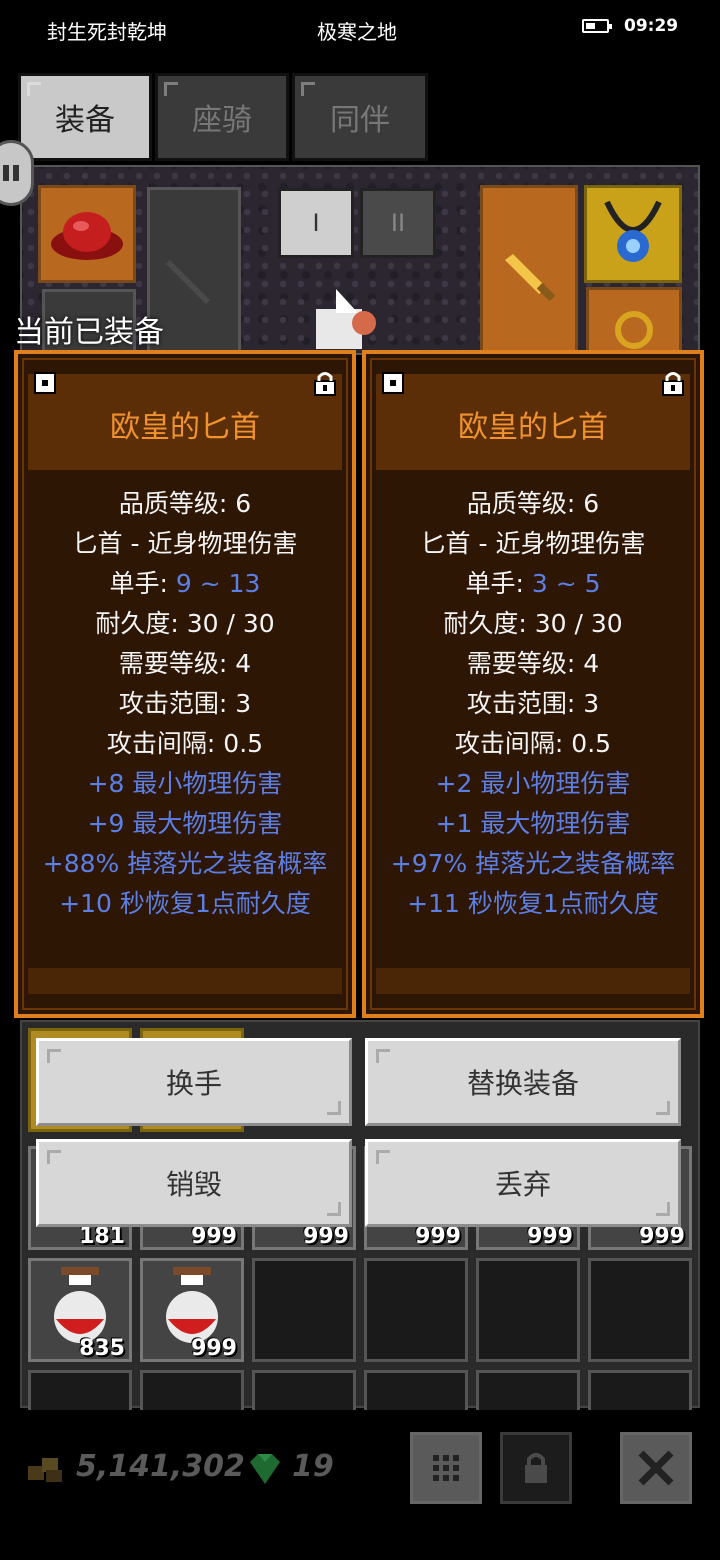  Describe the element at coordinates (316, 223) in the screenshot. I see `set-button-1: I` at that location.